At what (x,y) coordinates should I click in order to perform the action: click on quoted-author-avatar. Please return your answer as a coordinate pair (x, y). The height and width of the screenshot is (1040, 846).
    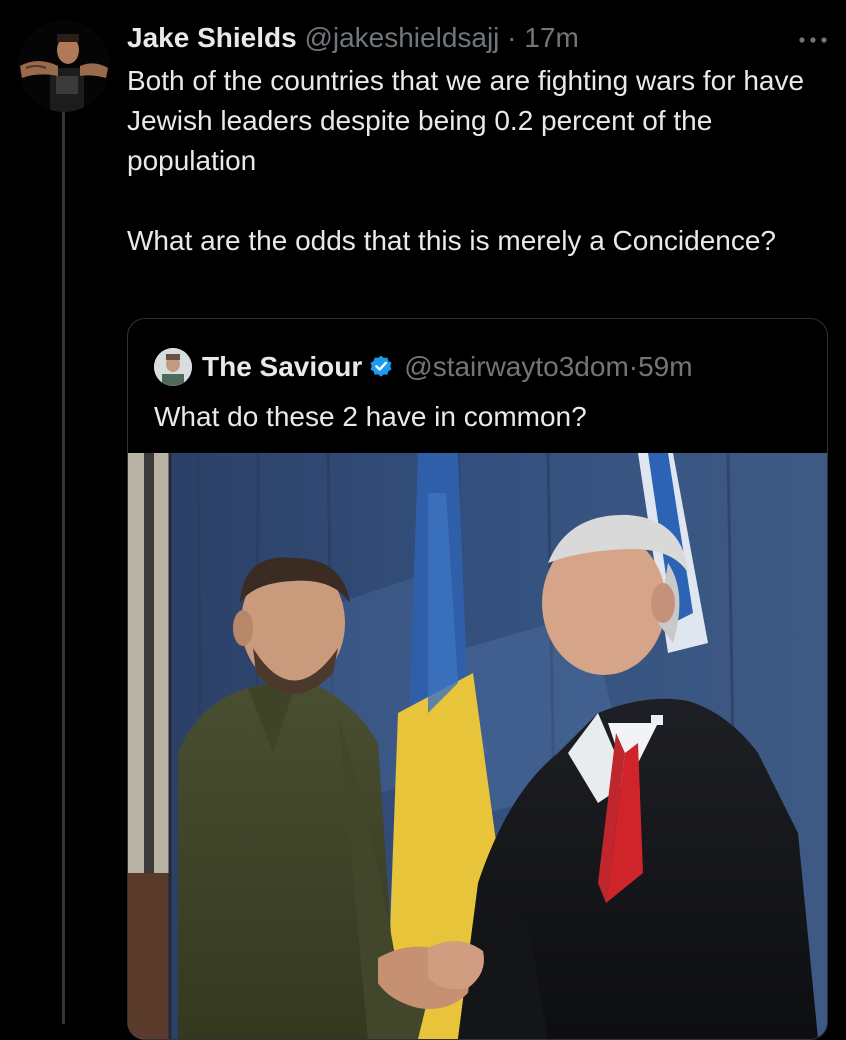
    Looking at the image, I should click on (173, 367).